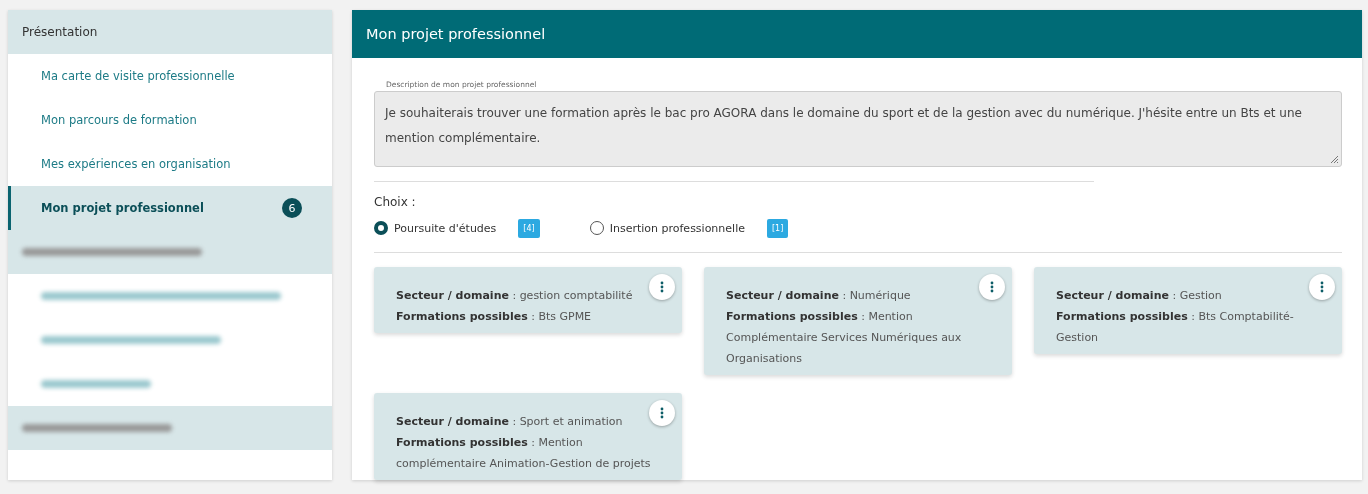 The image size is (1368, 494). What do you see at coordinates (170, 208) in the screenshot?
I see `sidebar-item: Mon projet professionnel 6` at bounding box center [170, 208].